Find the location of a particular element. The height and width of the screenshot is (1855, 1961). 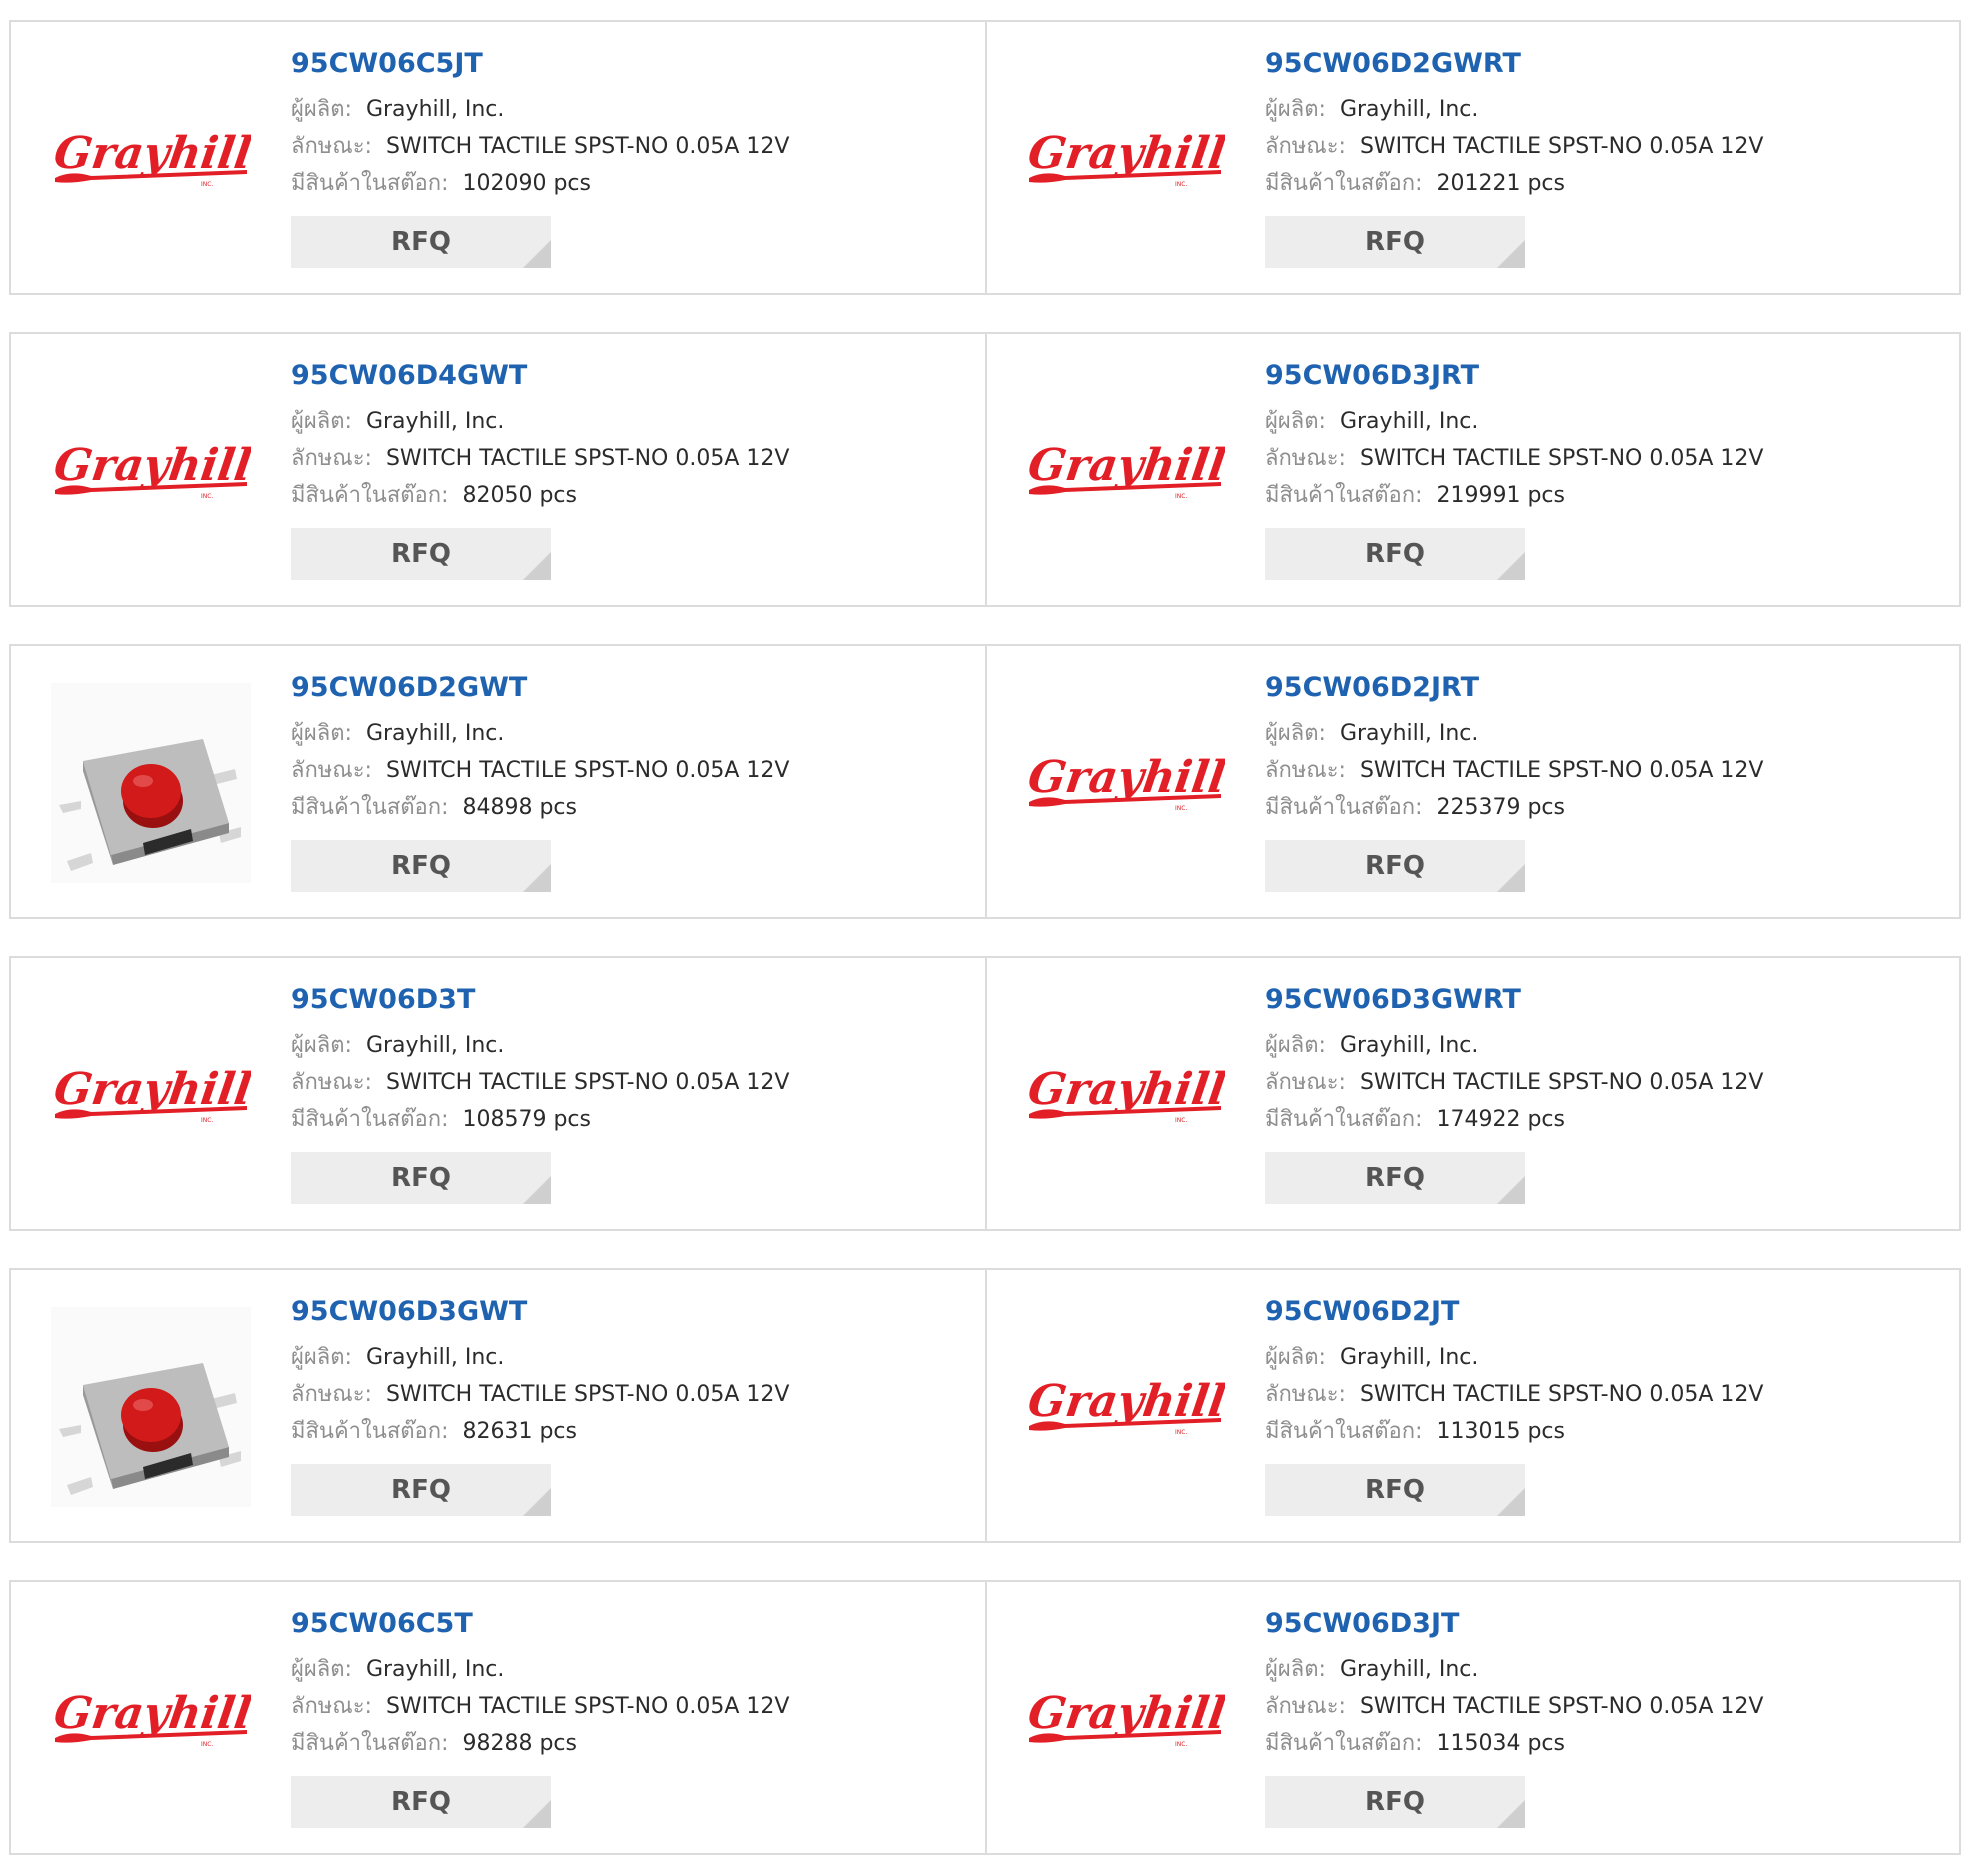

stock-row: มีสินค้าในสต๊อก: 174922 pcs is located at coordinates (1514, 1119).